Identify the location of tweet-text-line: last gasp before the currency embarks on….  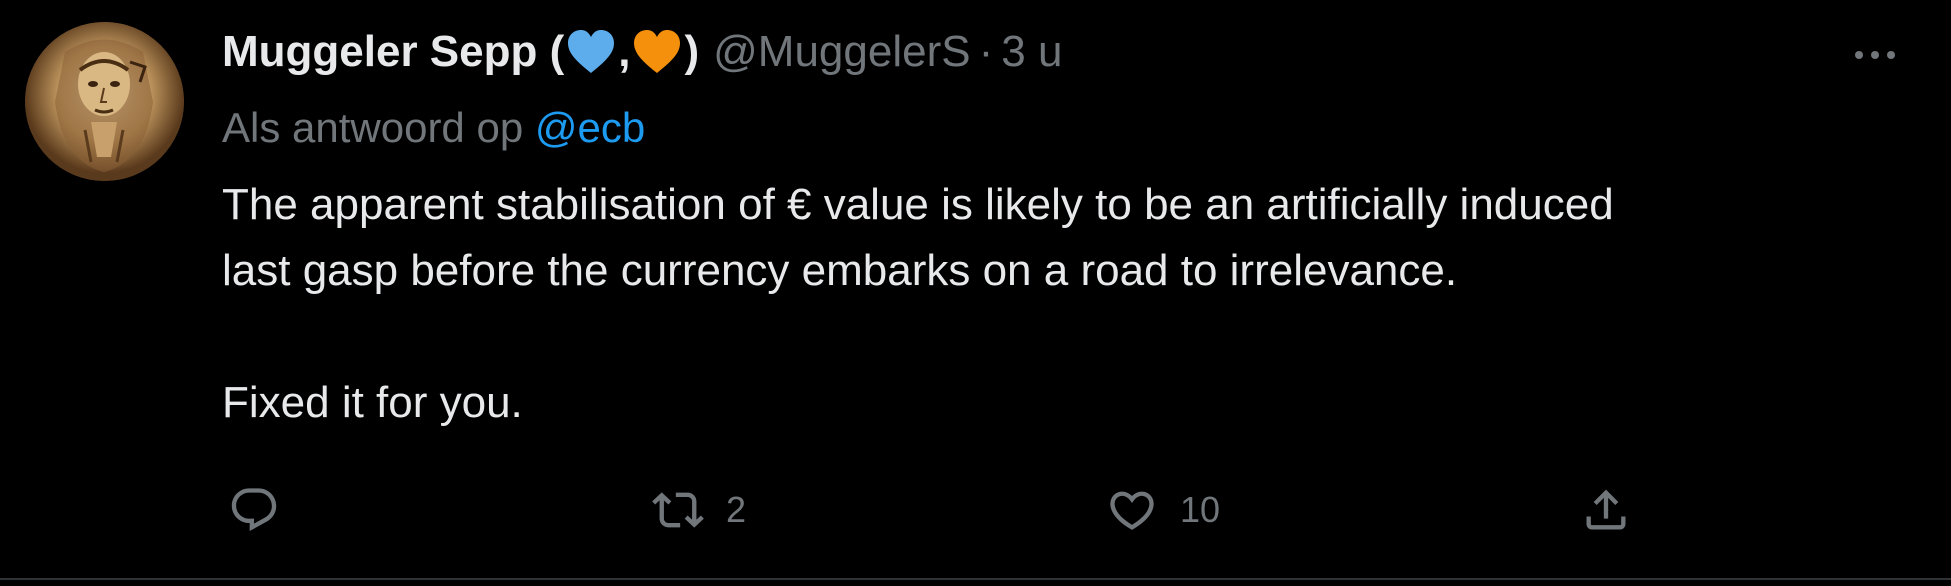
(840, 270).